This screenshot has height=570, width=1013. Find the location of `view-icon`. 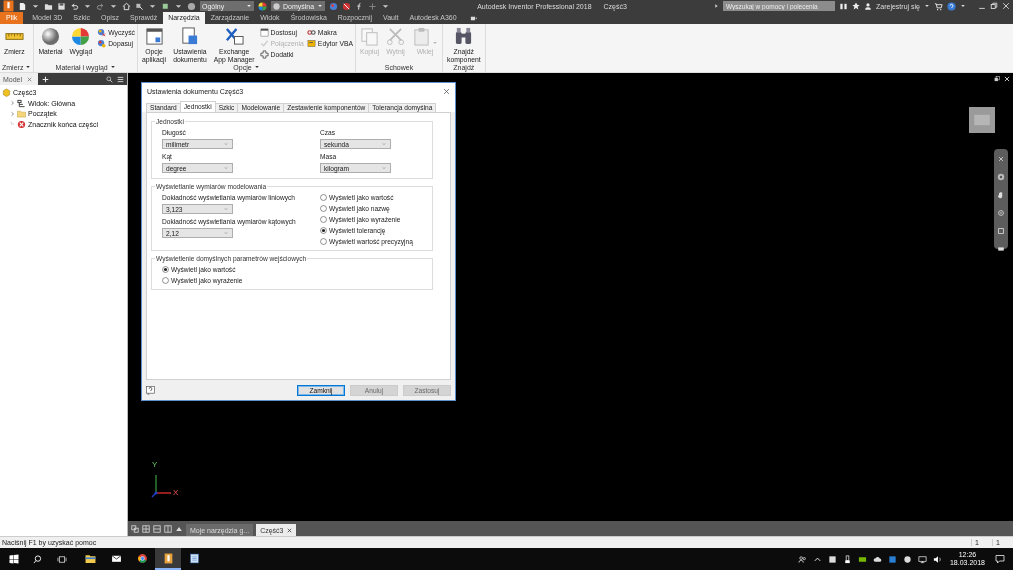

view-icon is located at coordinates (21, 103).